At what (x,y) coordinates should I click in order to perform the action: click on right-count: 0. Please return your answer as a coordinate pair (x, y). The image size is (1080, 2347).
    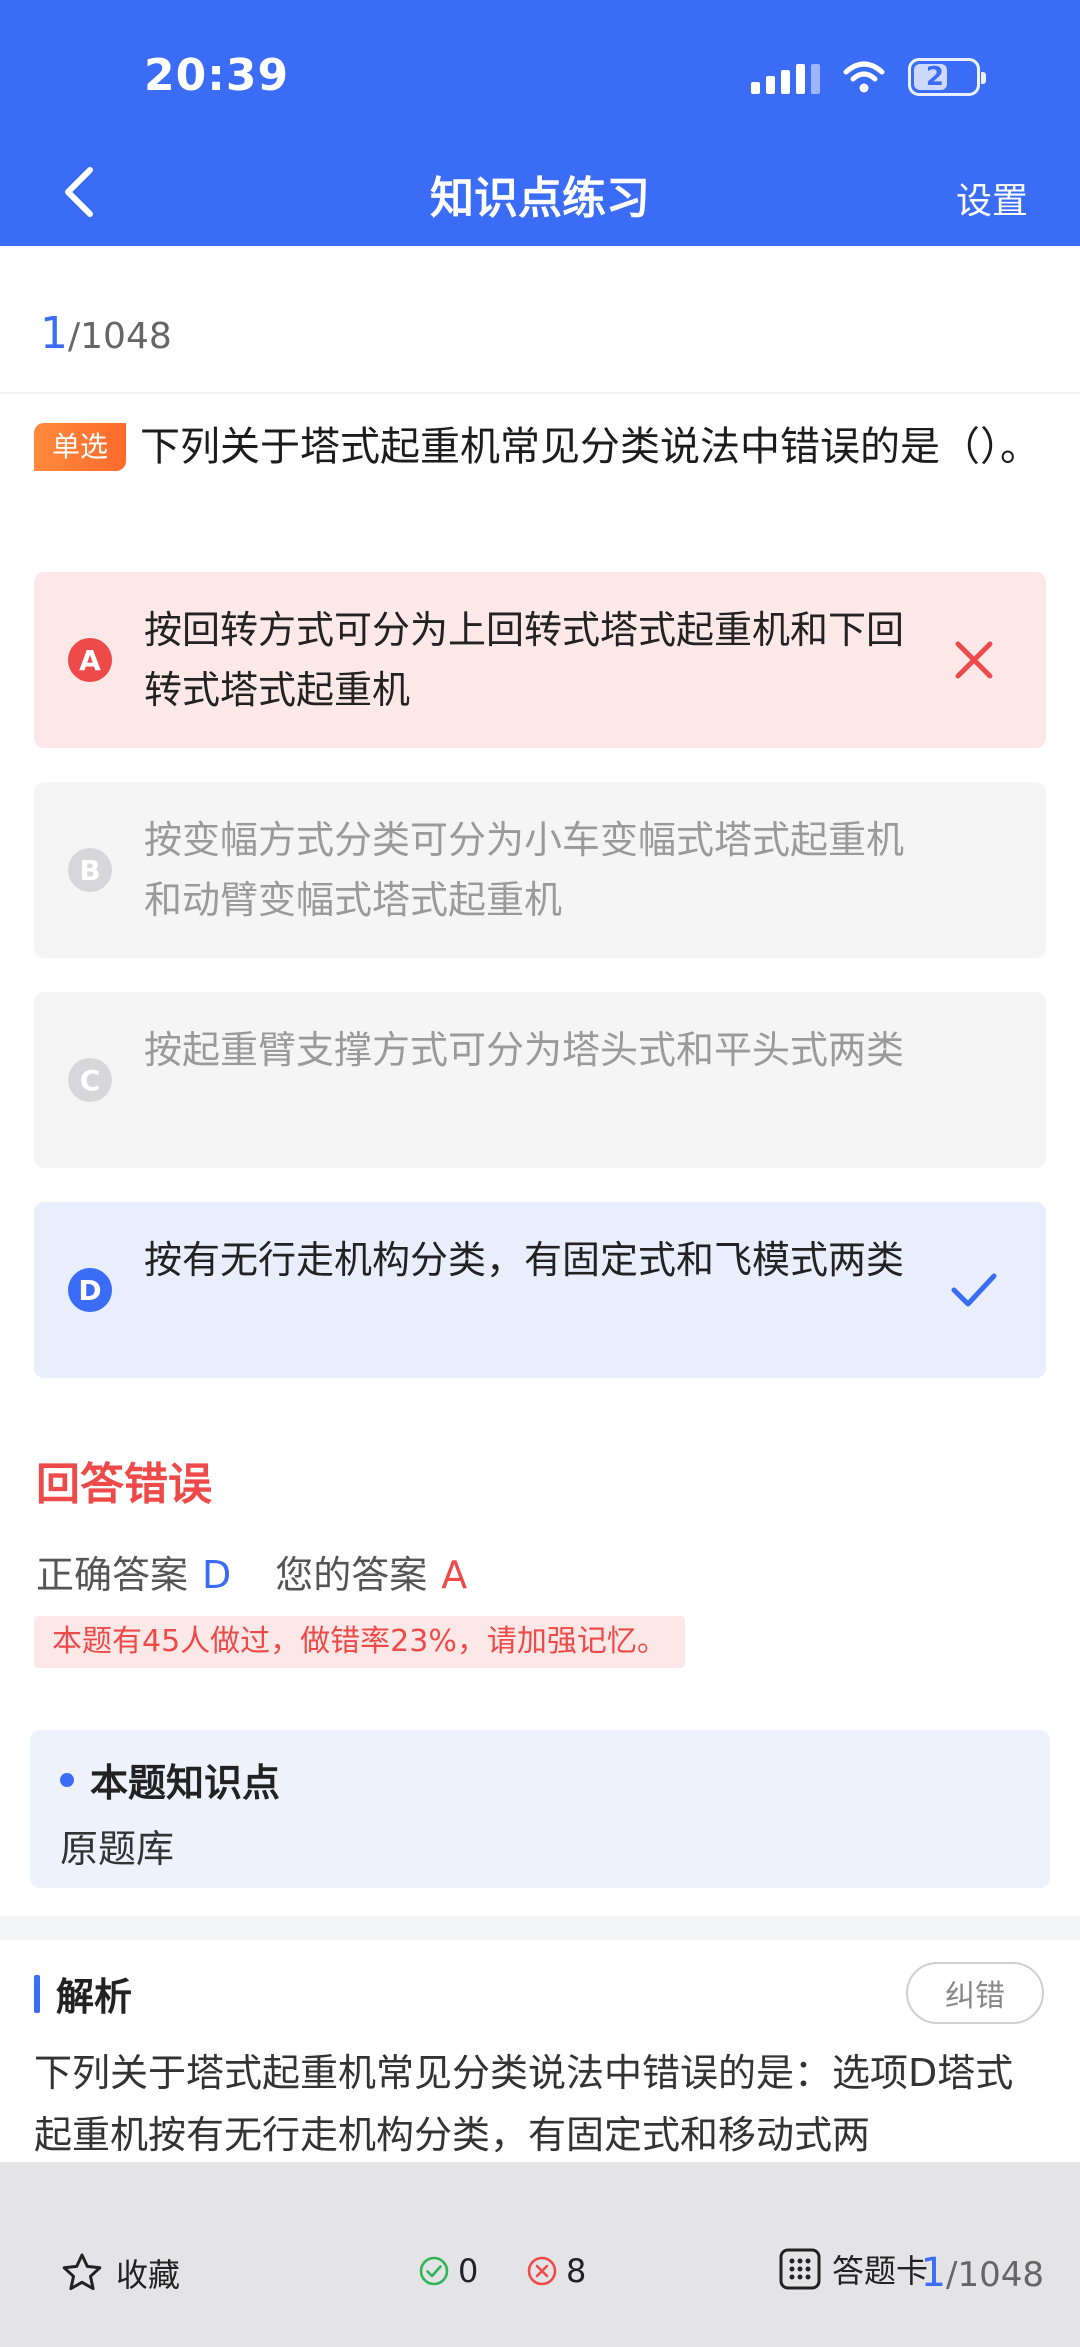
    Looking at the image, I should click on (448, 2271).